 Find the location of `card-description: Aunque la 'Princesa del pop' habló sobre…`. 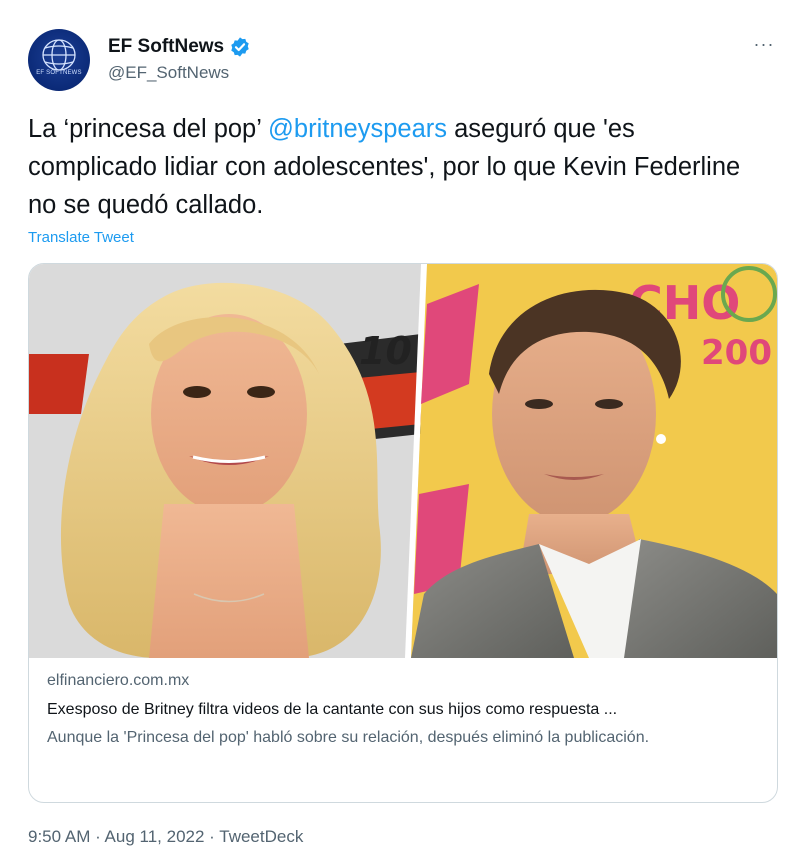

card-description: Aunque la 'Princesa del pop' habló sobre… is located at coordinates (348, 737).